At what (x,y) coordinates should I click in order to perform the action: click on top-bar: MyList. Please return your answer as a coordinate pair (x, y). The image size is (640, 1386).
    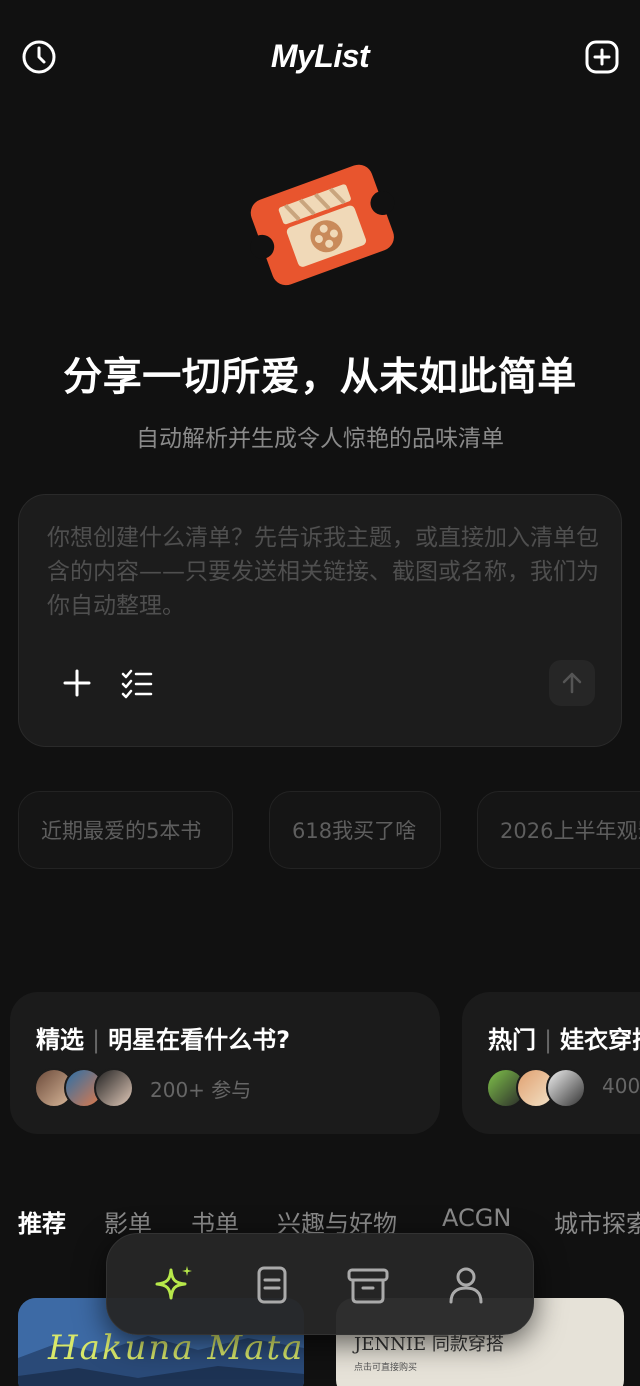
    Looking at the image, I should click on (320, 58).